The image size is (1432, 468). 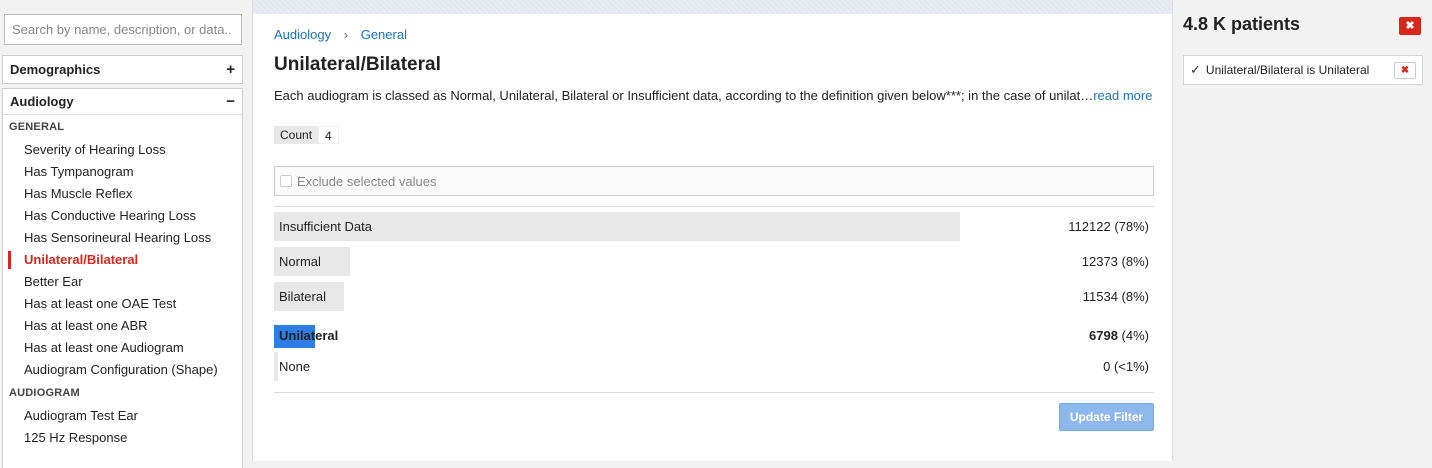 I want to click on value-number: 112122, so click(x=1089, y=226).